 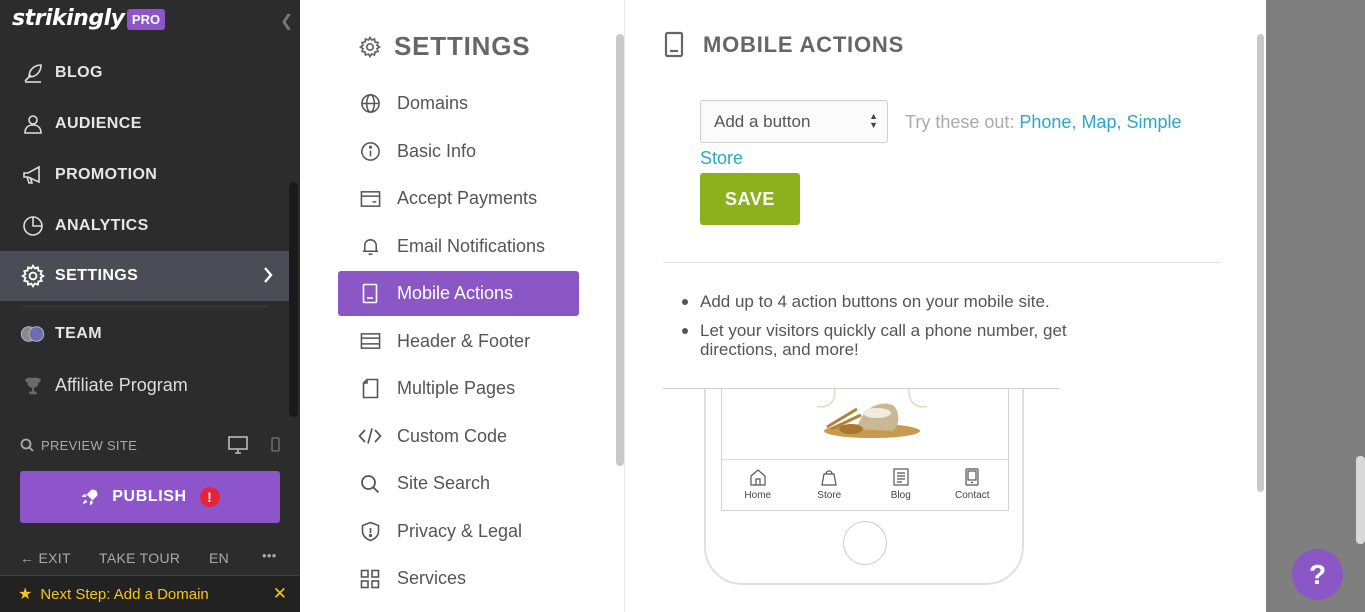 I want to click on take-tour-link: TAKE TOUR, so click(x=139, y=558).